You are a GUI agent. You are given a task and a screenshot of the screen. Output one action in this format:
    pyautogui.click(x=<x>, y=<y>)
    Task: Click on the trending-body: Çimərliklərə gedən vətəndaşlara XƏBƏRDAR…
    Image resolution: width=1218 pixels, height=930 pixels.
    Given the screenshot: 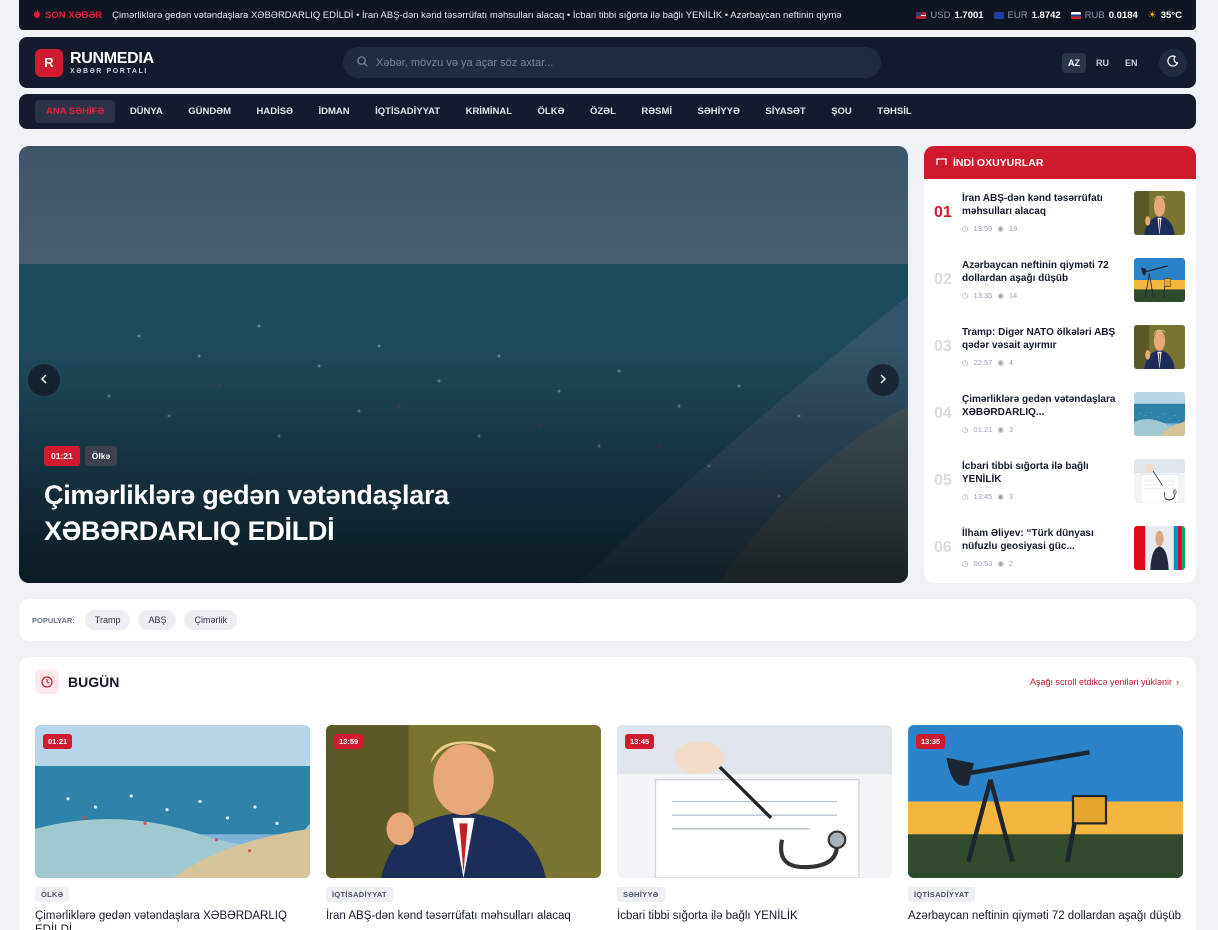 What is the action you would take?
    pyautogui.click(x=1048, y=413)
    